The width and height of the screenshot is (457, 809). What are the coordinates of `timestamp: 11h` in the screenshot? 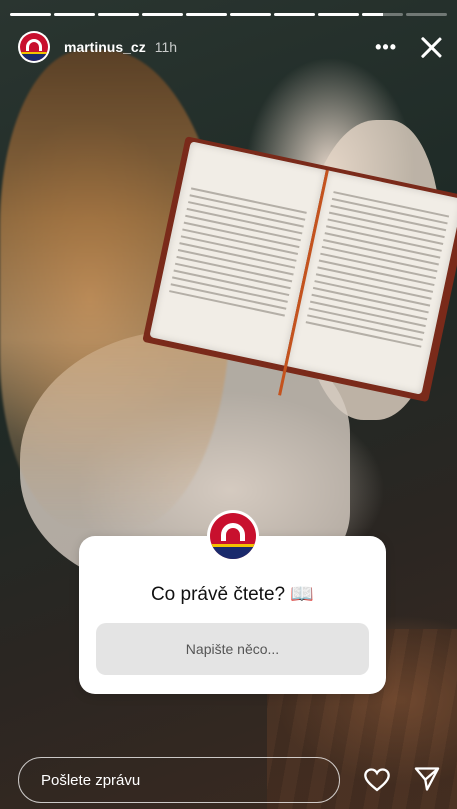 It's located at (166, 47).